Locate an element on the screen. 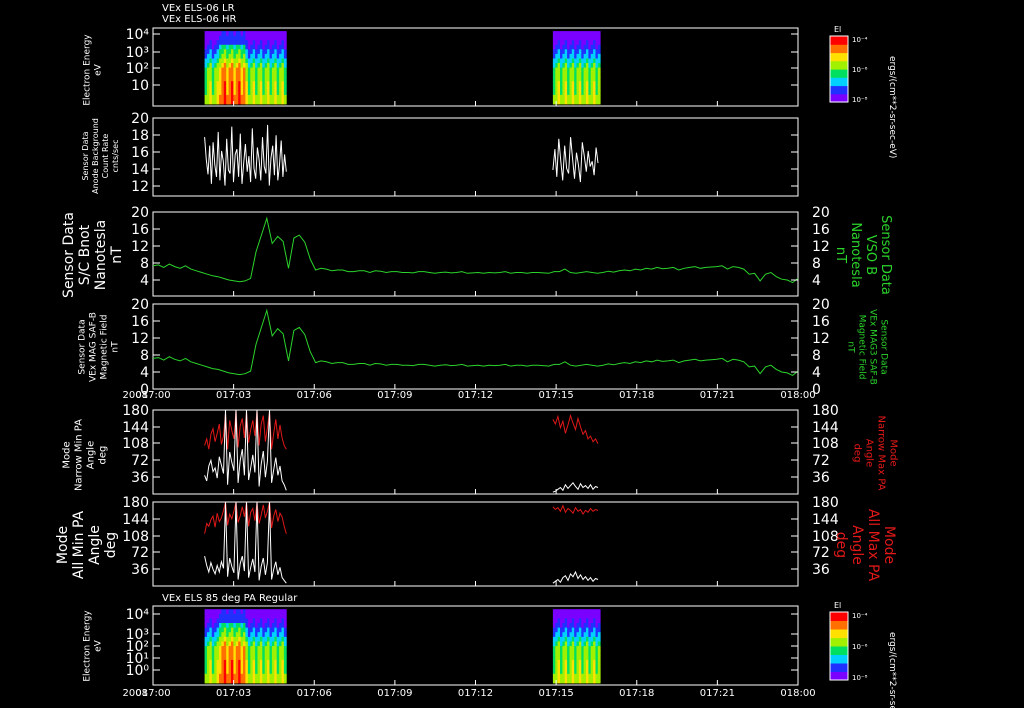 The image size is (1024, 708). x-tick-label: 018:00 is located at coordinates (797, 395).